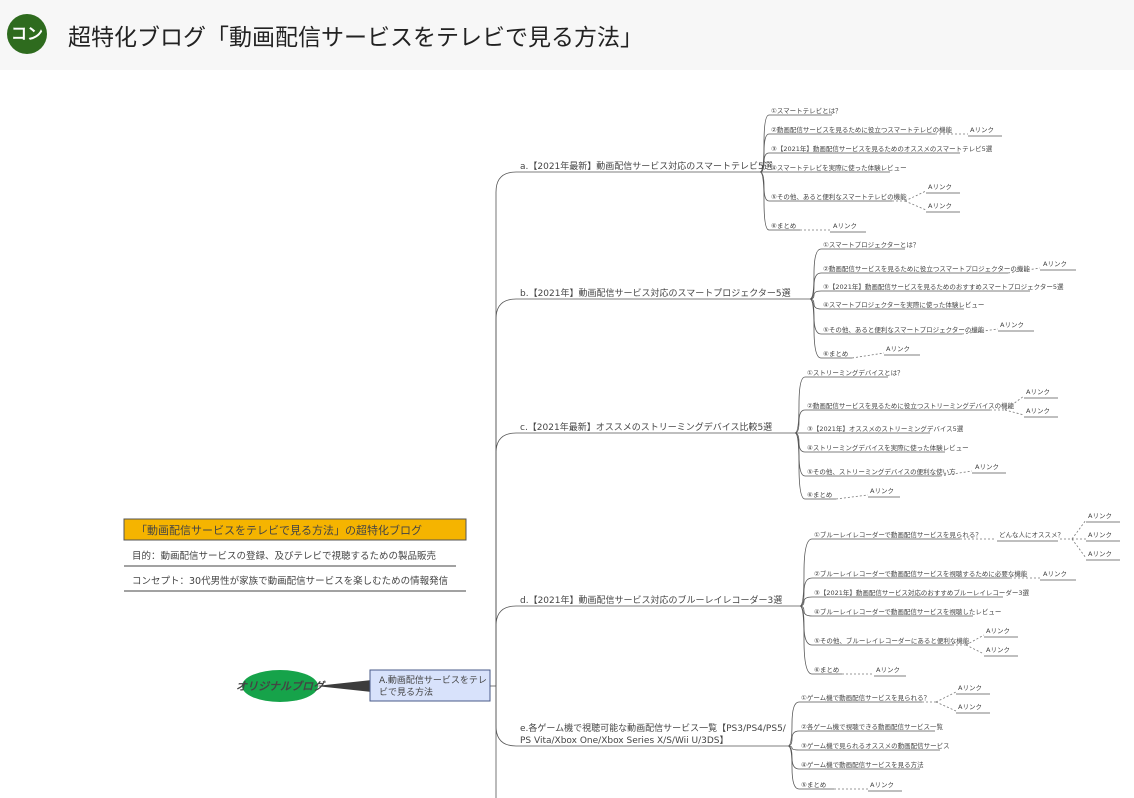 The width and height of the screenshot is (1134, 798). What do you see at coordinates (839, 167) in the screenshot?
I see `topic-item: ④スマートテレビを実際に使った体験レビュー` at bounding box center [839, 167].